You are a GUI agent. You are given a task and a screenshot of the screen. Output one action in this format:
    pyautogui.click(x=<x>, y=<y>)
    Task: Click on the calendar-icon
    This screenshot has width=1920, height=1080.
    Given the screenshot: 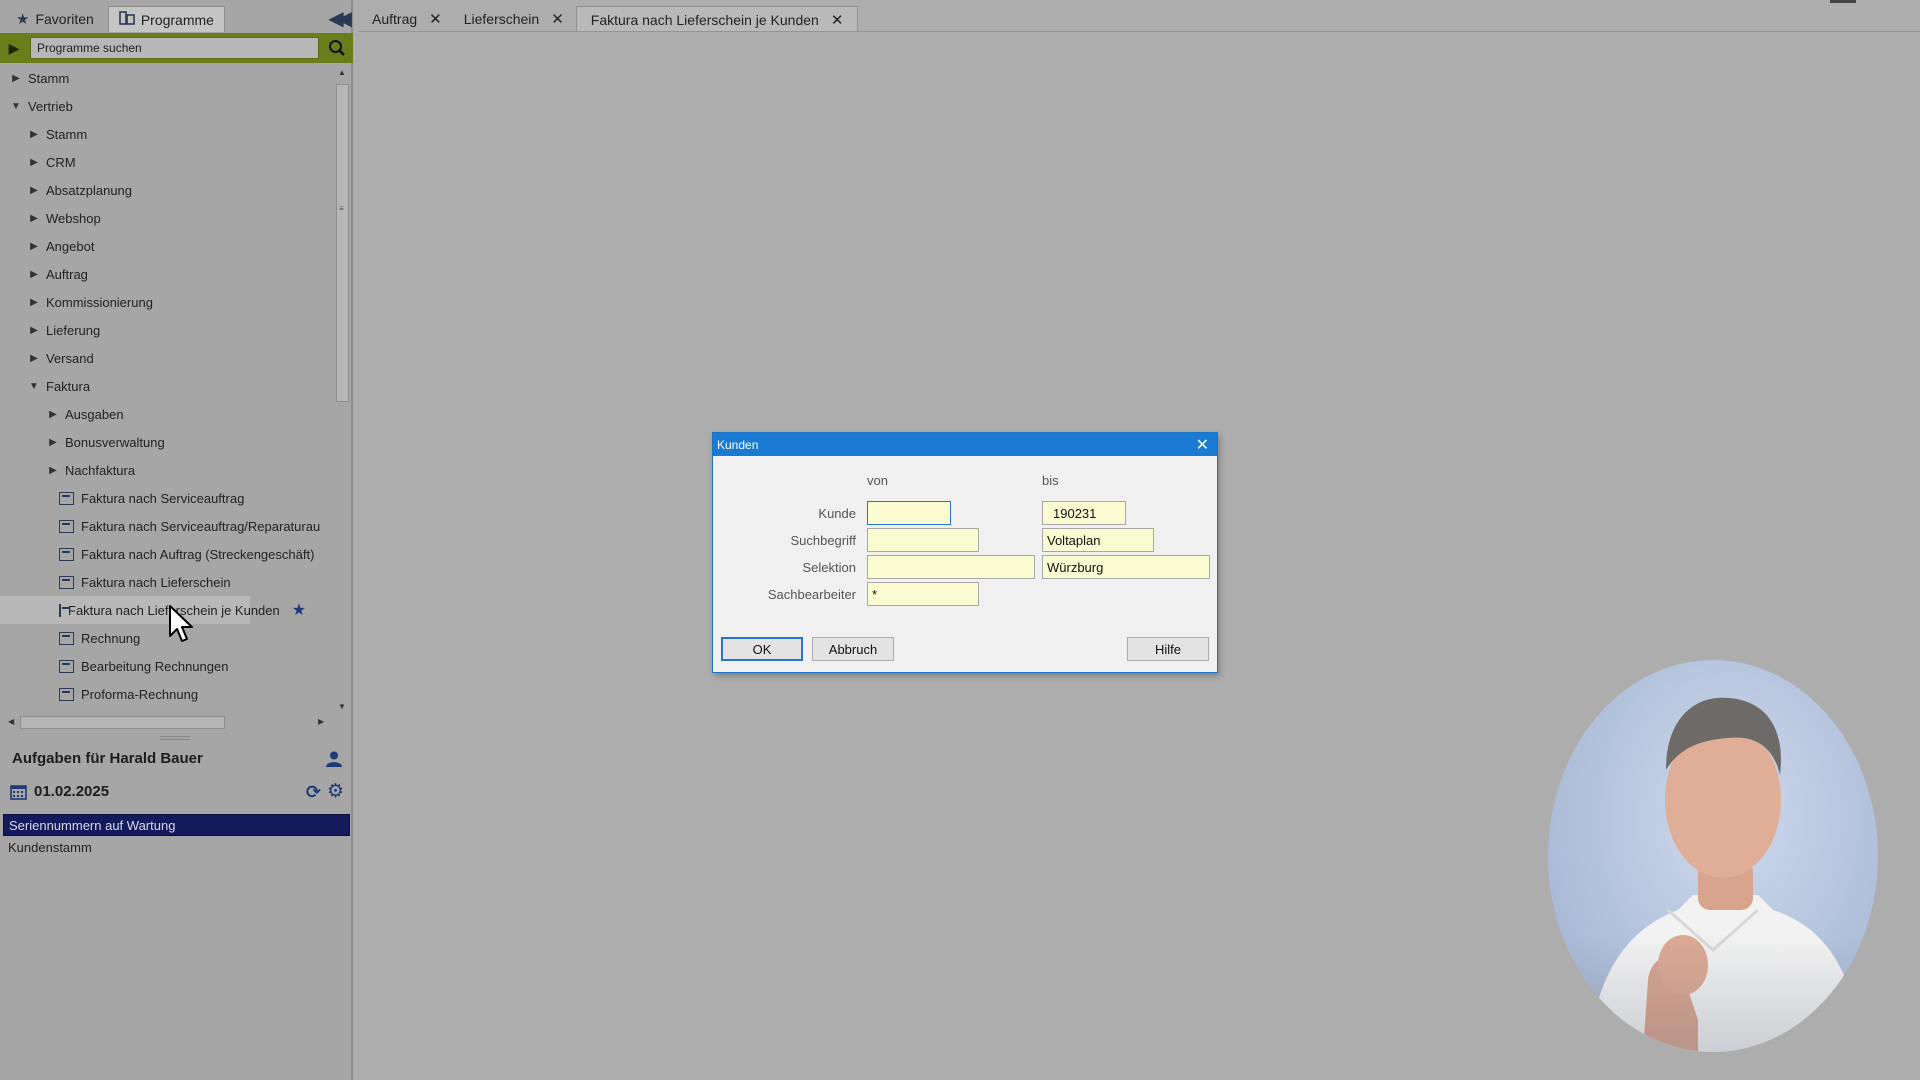 What is the action you would take?
    pyautogui.click(x=18, y=793)
    